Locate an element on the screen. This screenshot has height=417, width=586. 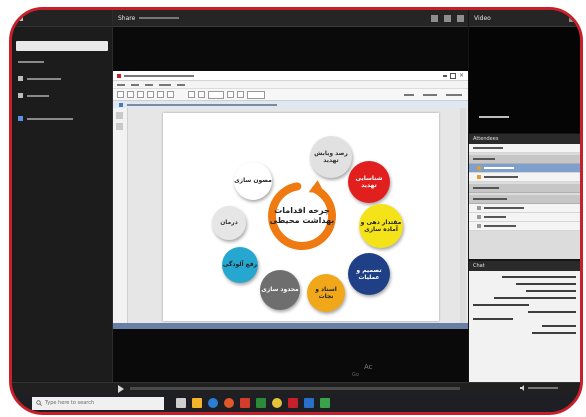
left-panel-header is located at coordinates (62, 18).